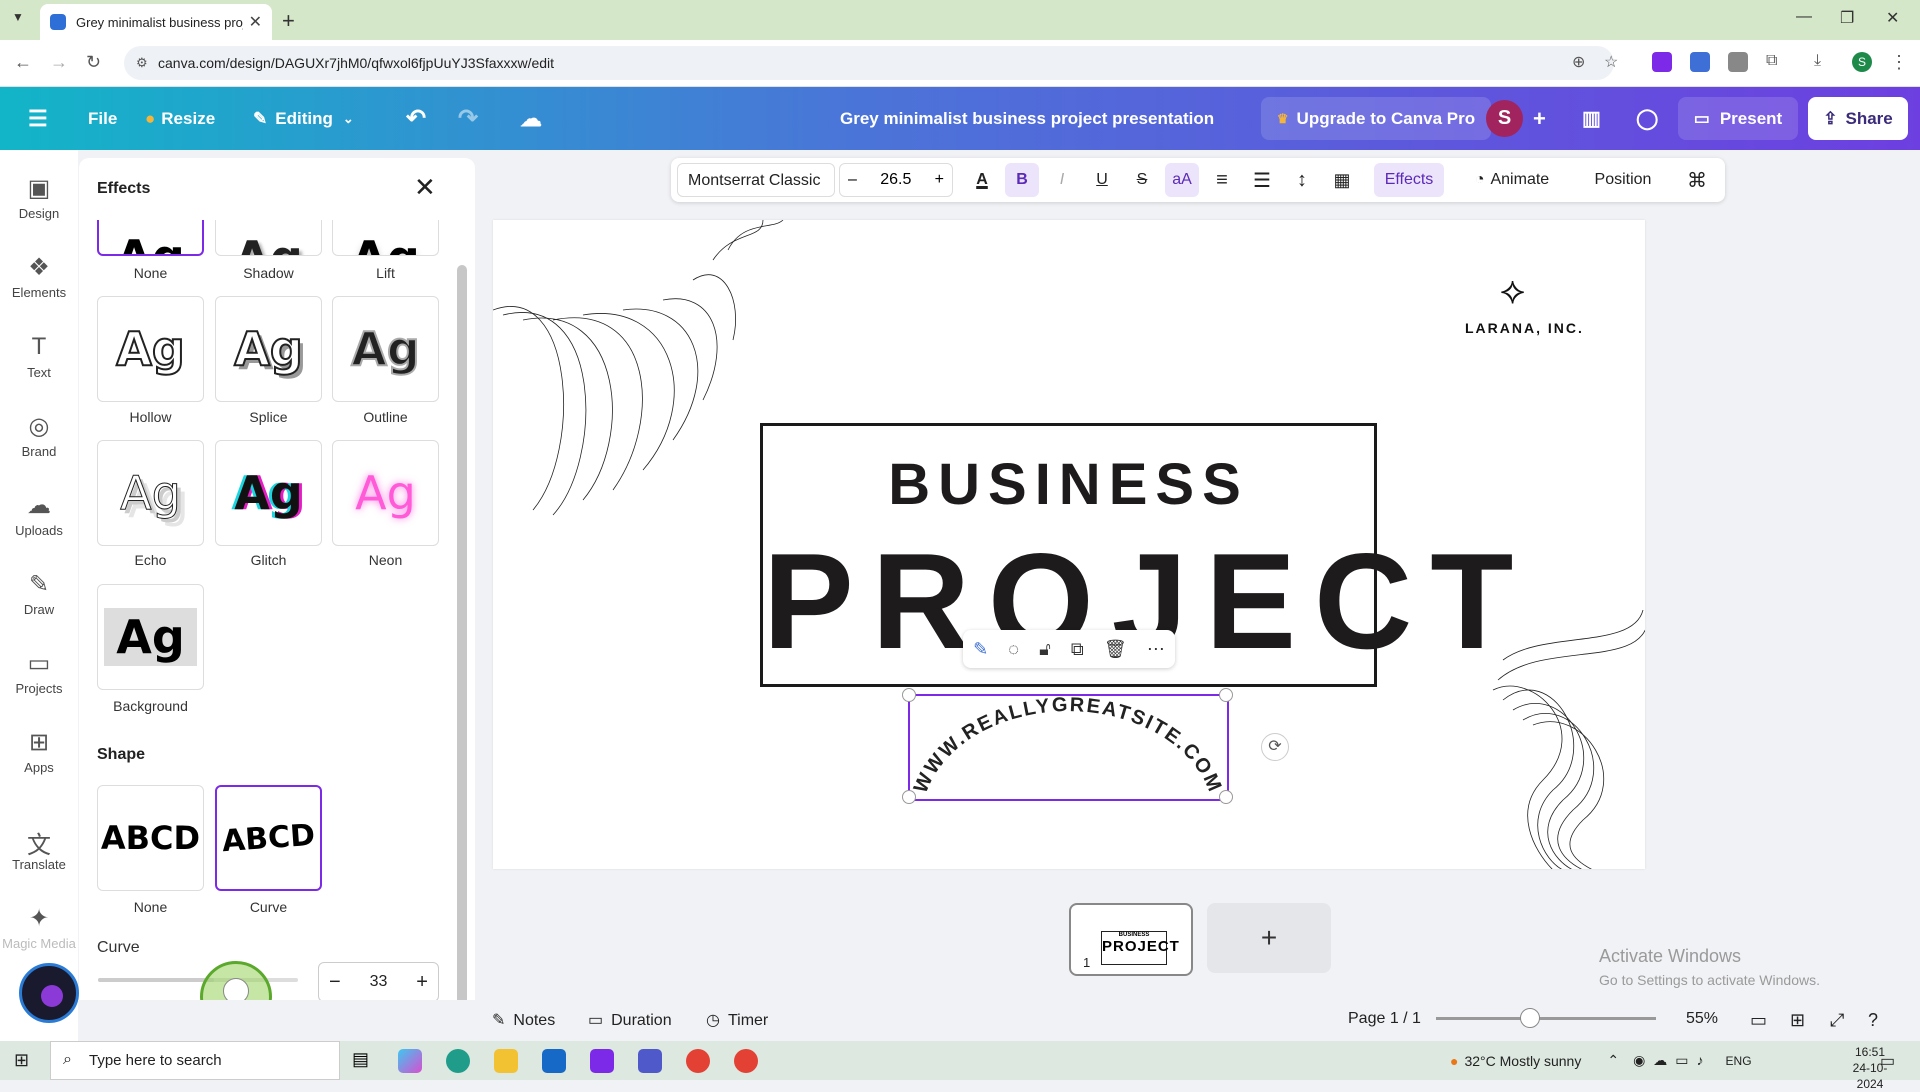 The height and width of the screenshot is (1092, 1920). I want to click on effect-tile-none: Ag, so click(150, 238).